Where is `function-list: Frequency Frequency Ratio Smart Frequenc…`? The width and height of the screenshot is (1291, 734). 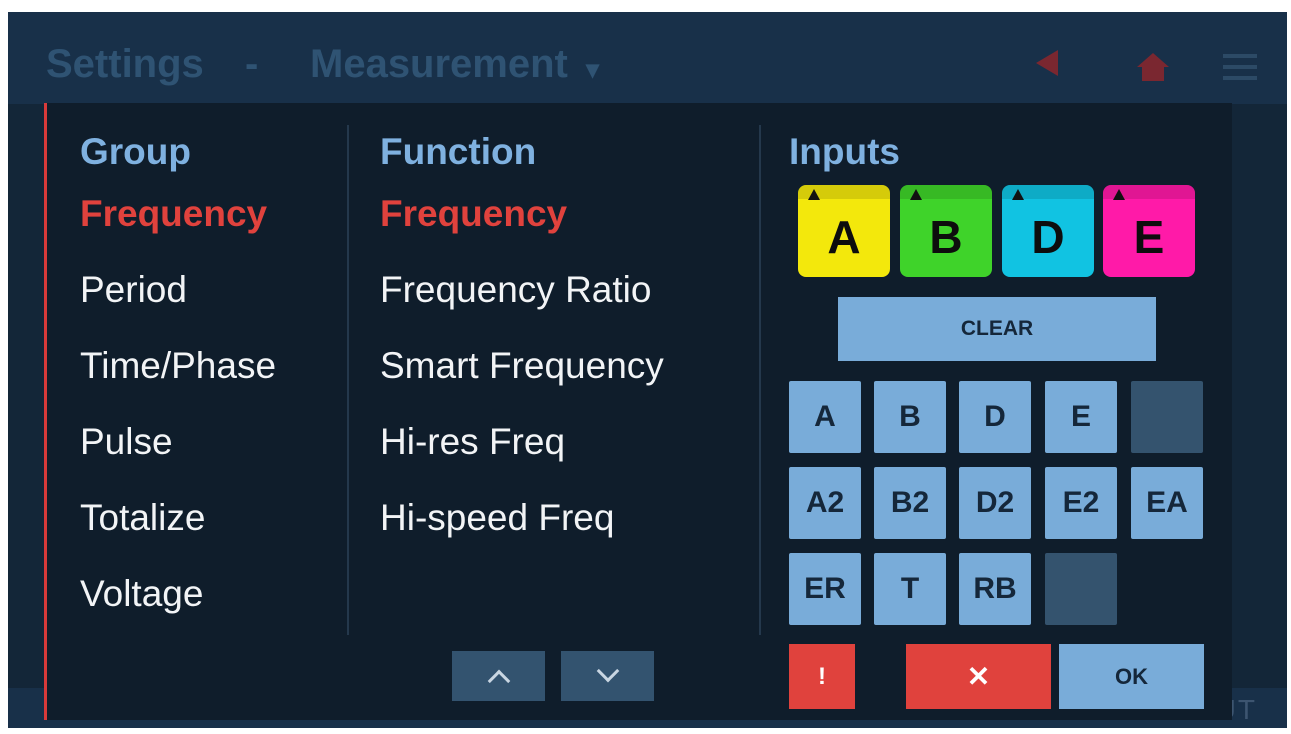
function-list: Frequency Frequency Ratio Smart Frequenc… is located at coordinates (522, 381).